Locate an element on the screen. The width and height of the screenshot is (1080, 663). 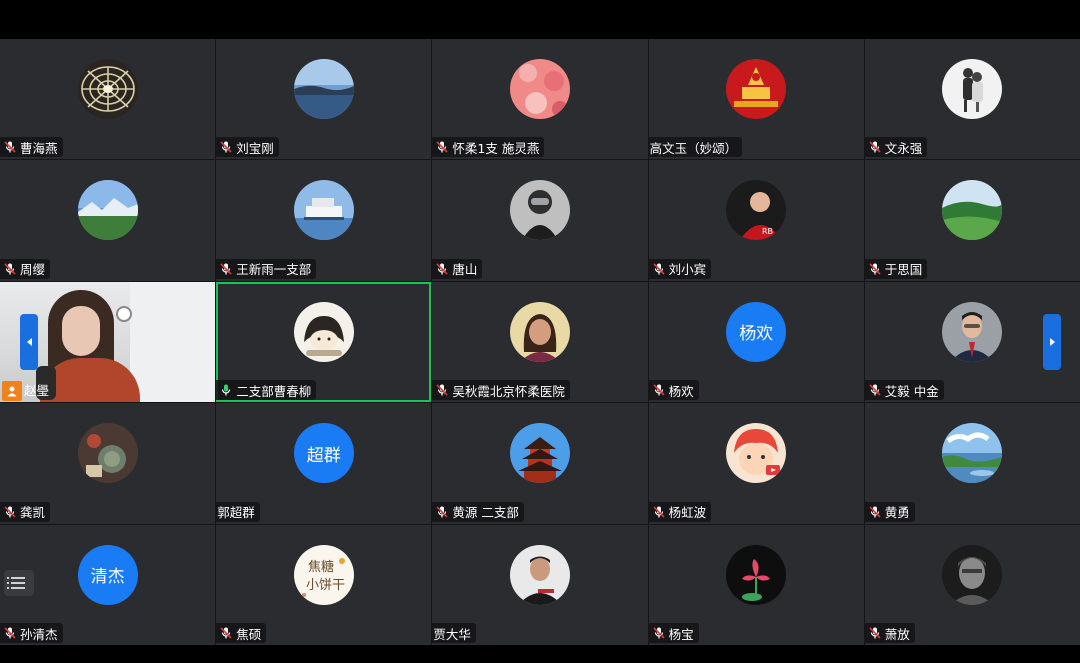
name-label: 贾大华 is located at coordinates (454, 633).